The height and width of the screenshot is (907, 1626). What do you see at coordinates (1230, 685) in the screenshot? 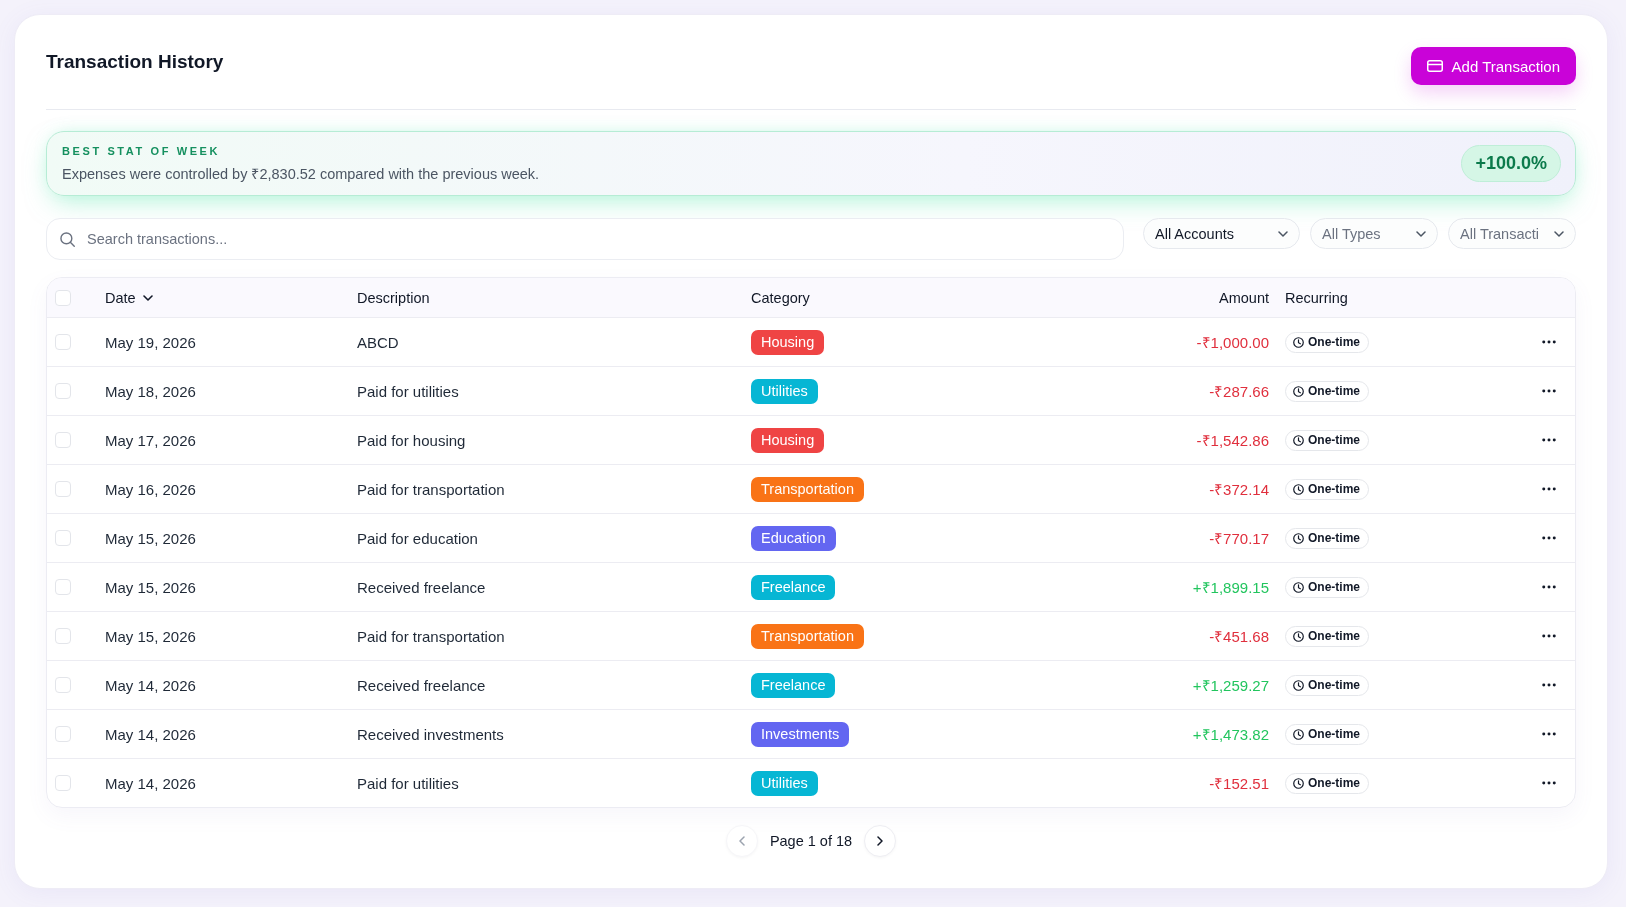
I see `amount-text: +₹1,259.27` at bounding box center [1230, 685].